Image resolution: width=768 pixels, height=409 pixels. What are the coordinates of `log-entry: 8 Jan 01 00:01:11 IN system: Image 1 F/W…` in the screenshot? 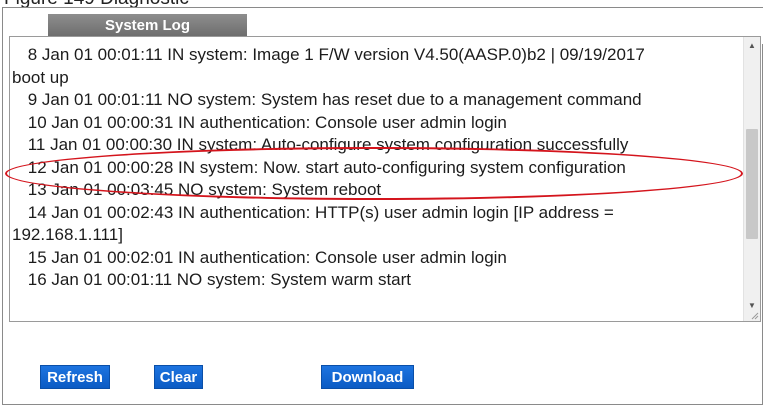 It's located at (380, 66).